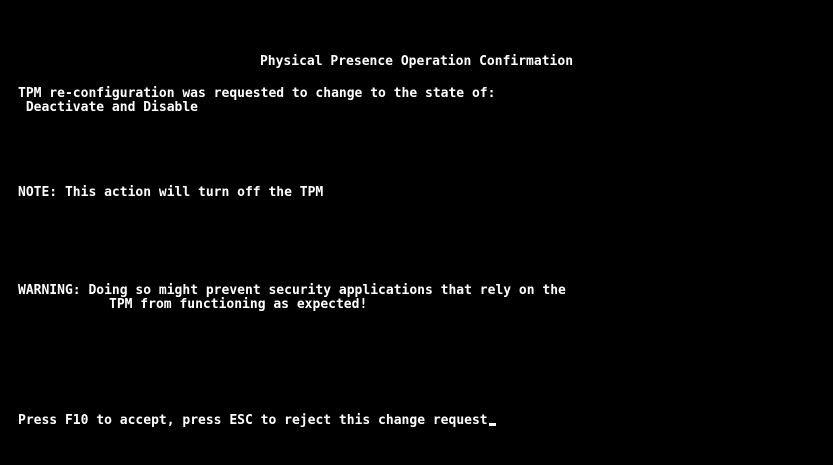 The height and width of the screenshot is (465, 833). What do you see at coordinates (41, 420) in the screenshot?
I see `prompt-prefix: Press` at bounding box center [41, 420].